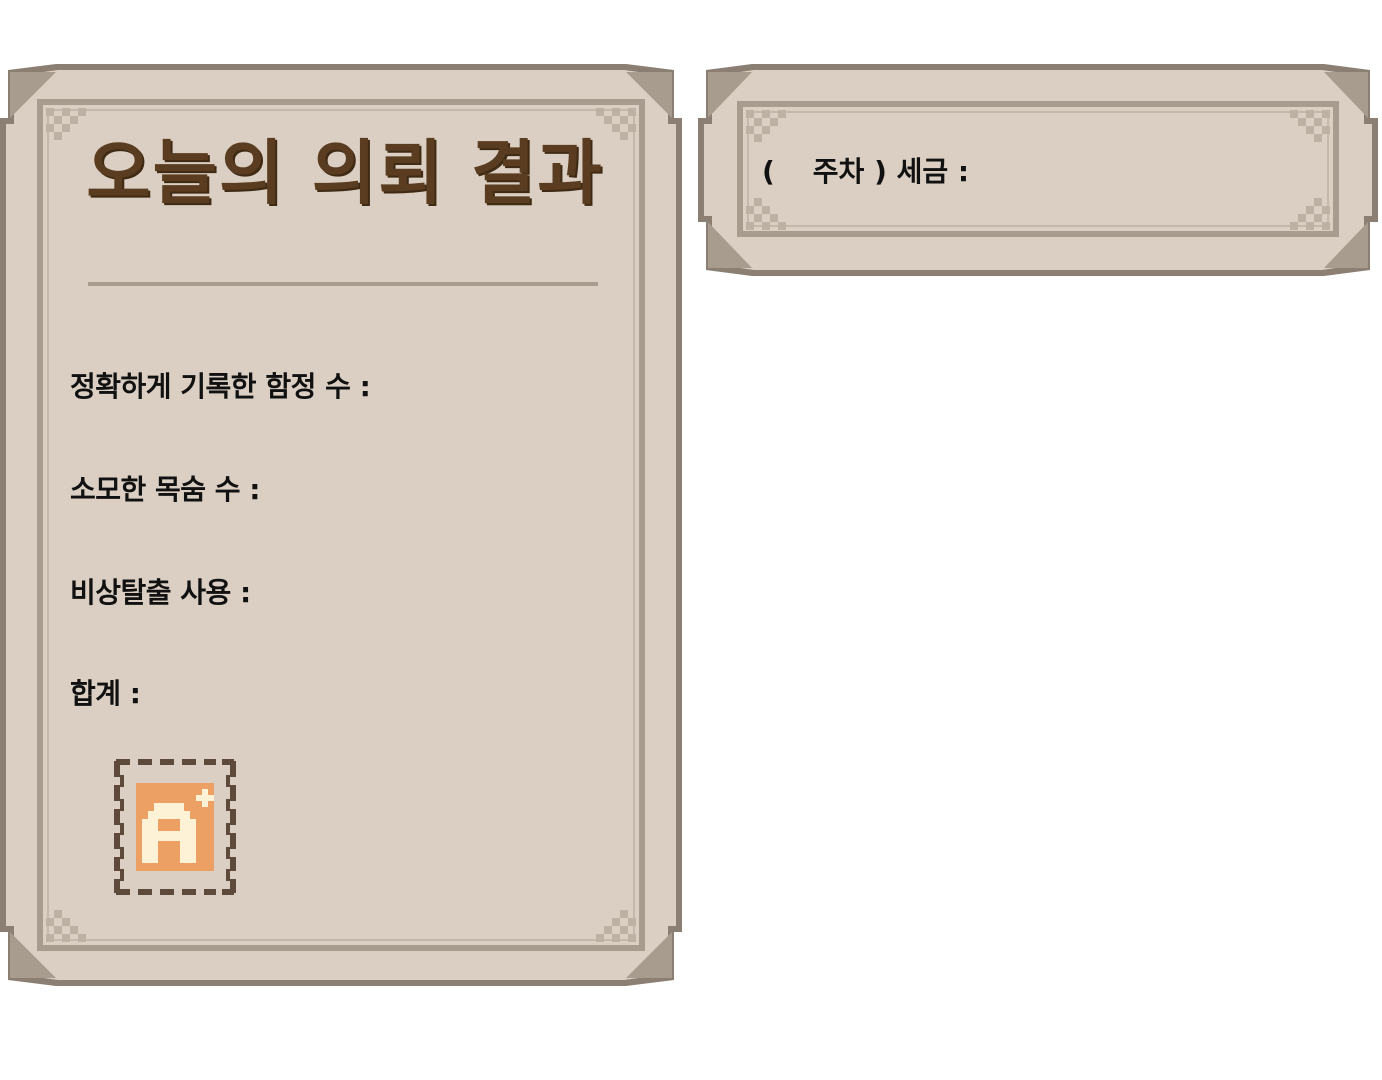  Describe the element at coordinates (160, 592) in the screenshot. I see `stat-label-emergency-escape: 비상탈출 사용 :` at that location.